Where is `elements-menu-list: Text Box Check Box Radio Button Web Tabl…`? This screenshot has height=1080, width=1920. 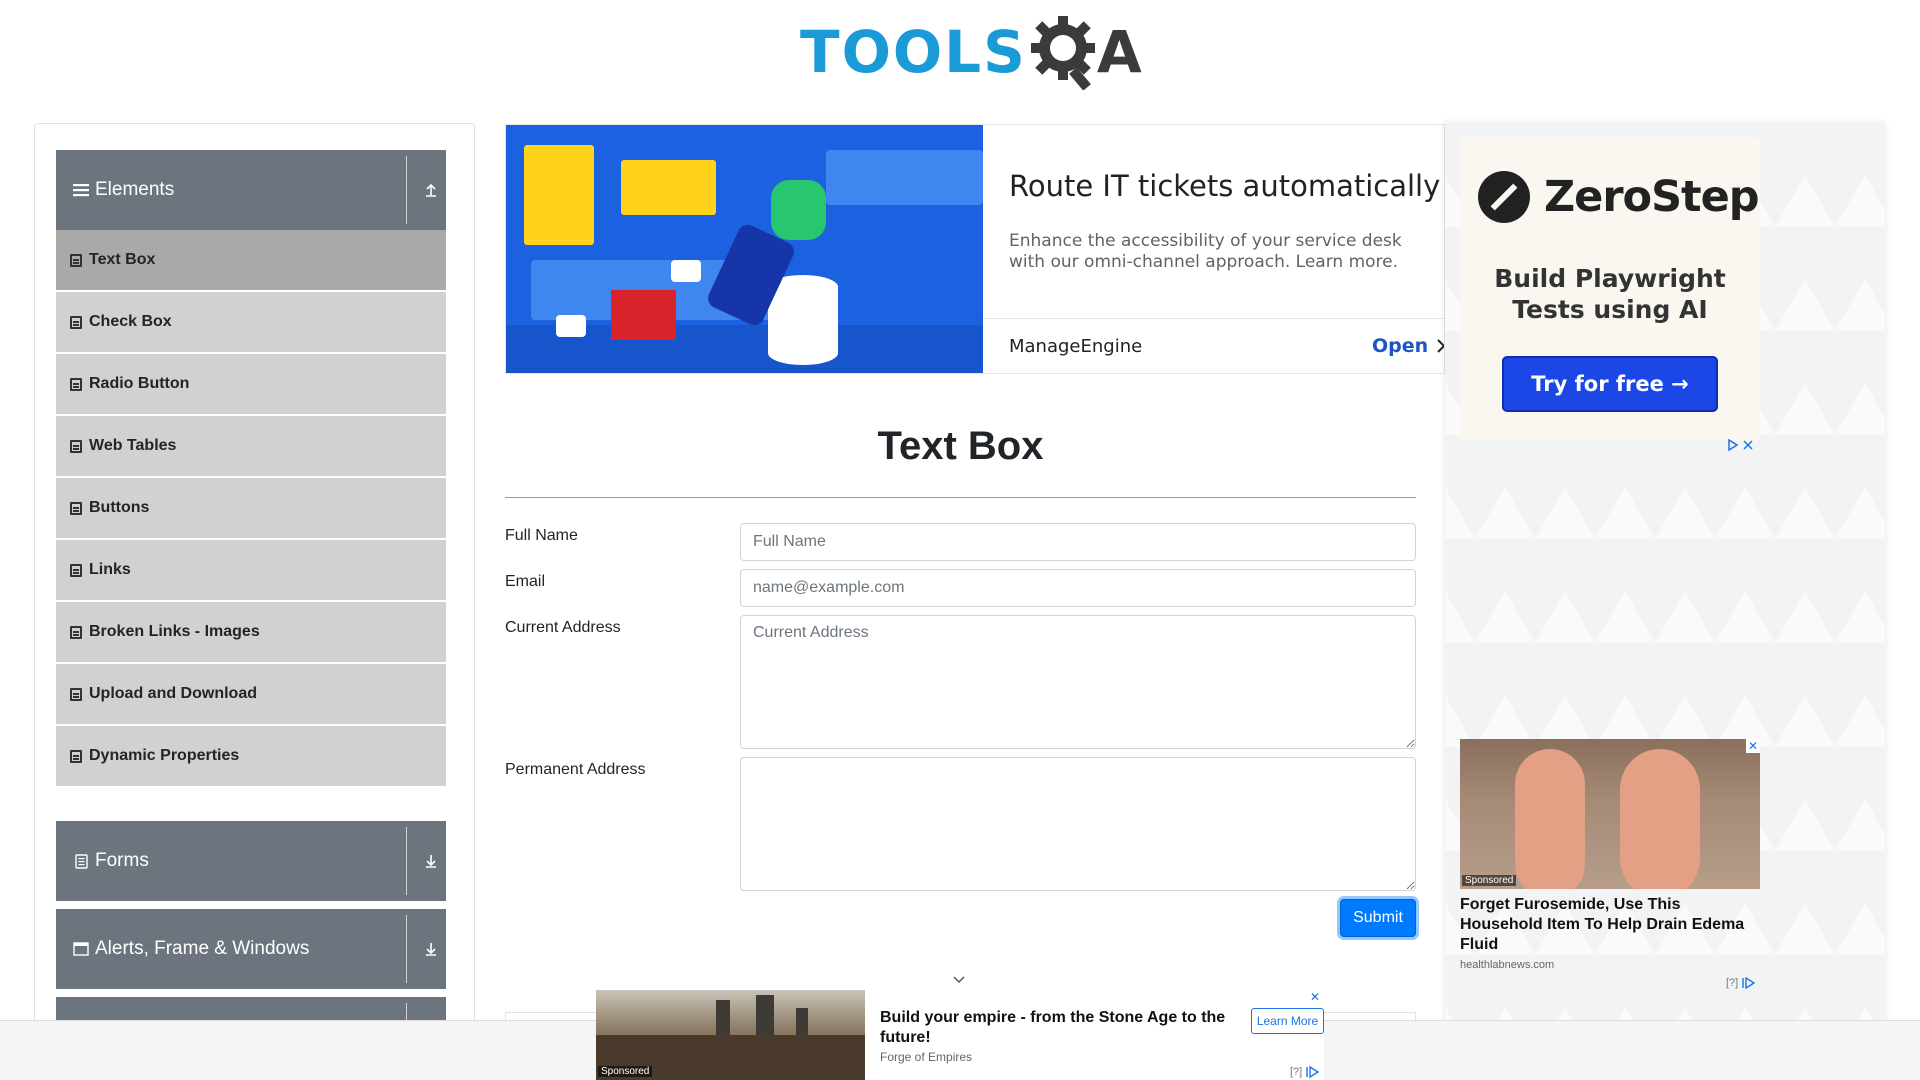 elements-menu-list: Text Box Check Box Radio Button Web Tabl… is located at coordinates (251, 509).